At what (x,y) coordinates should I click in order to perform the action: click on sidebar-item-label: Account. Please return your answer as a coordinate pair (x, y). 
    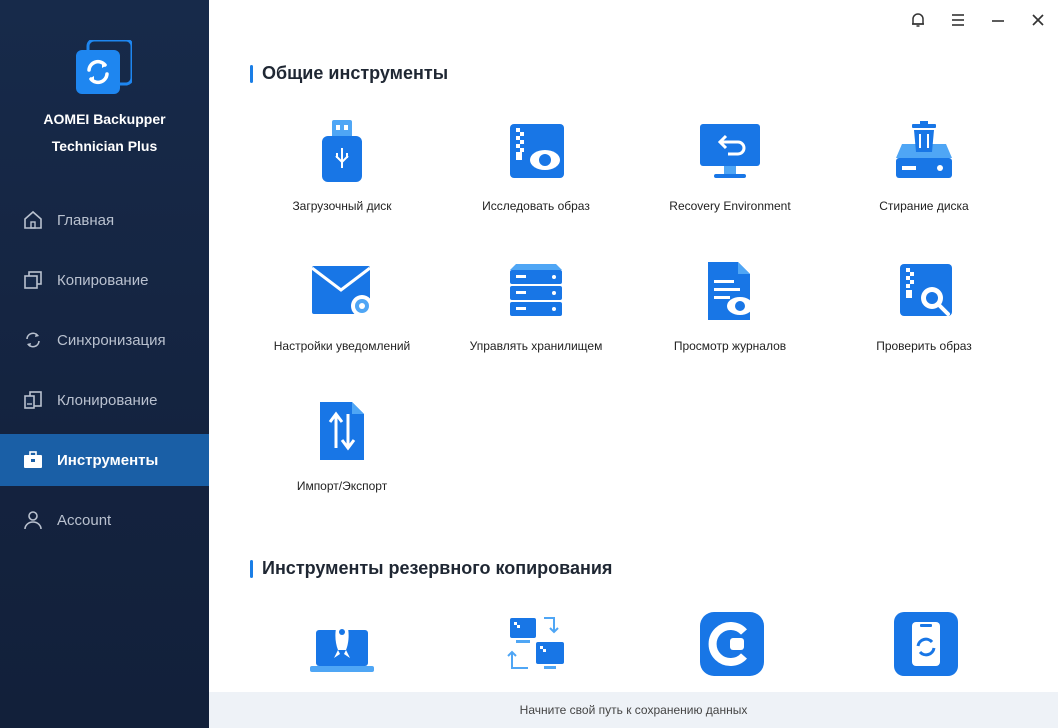
    Looking at the image, I should click on (84, 520).